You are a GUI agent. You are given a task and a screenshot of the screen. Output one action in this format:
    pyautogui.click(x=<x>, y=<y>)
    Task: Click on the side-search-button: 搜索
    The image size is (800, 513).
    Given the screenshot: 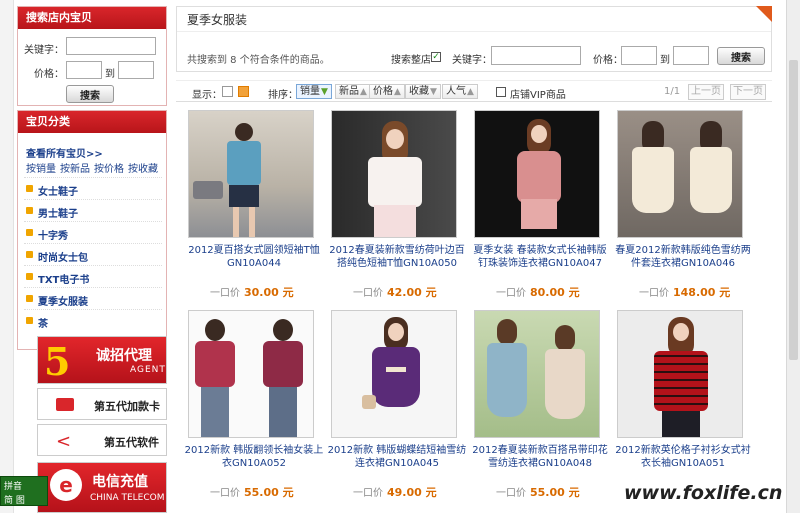 What is the action you would take?
    pyautogui.click(x=90, y=94)
    